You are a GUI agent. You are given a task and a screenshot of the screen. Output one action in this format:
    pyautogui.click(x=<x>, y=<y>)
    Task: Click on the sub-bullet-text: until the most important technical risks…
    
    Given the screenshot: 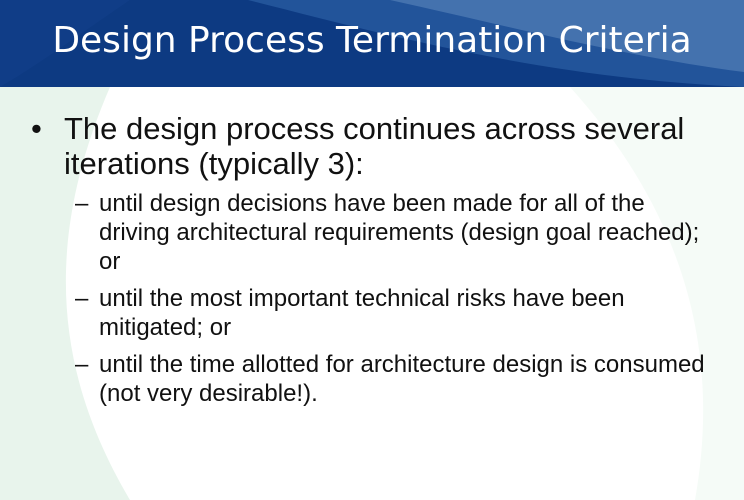 What is the action you would take?
    pyautogui.click(x=362, y=313)
    